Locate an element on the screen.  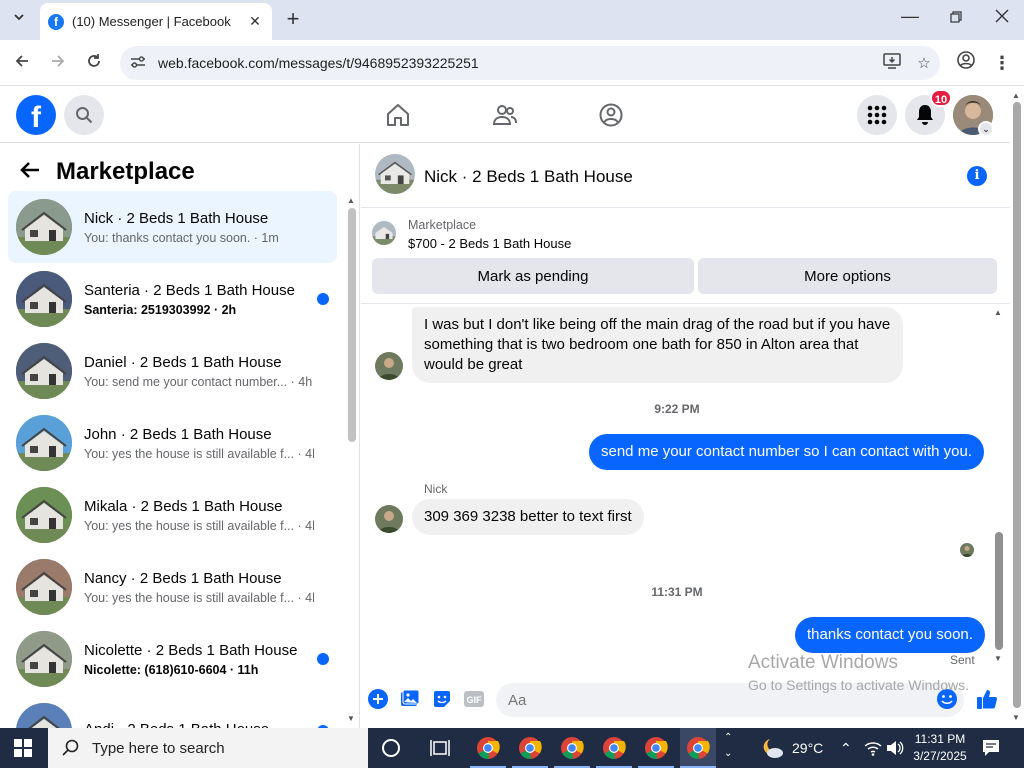
notification-center-icon is located at coordinates (991, 749).